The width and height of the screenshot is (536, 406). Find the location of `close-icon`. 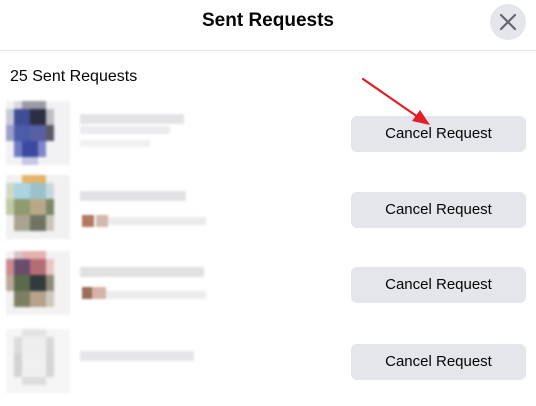

close-icon is located at coordinates (508, 22).